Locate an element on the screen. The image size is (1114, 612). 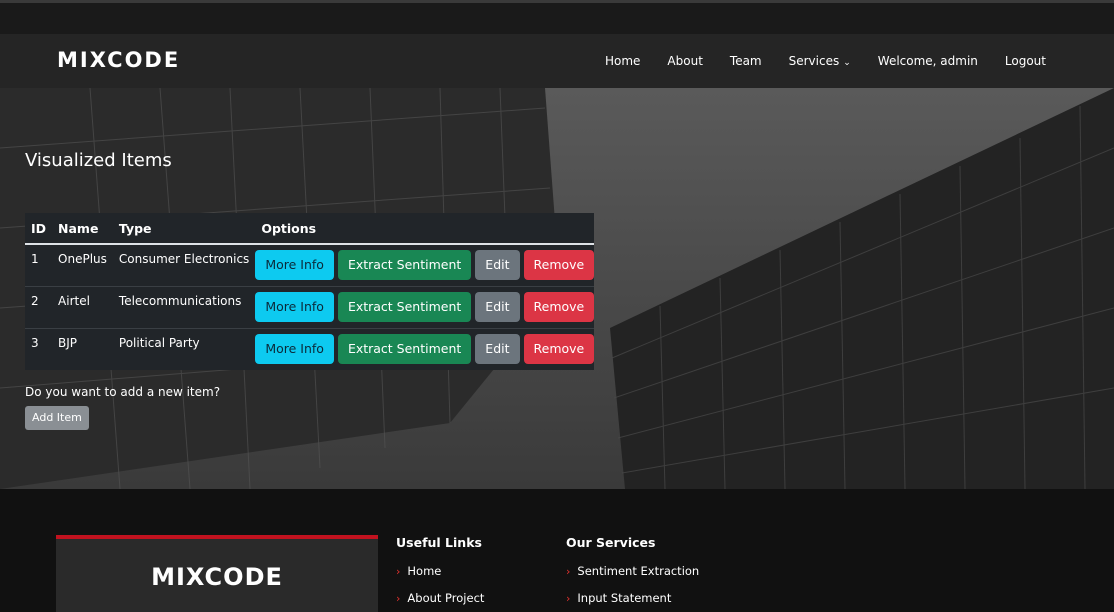
cell-name: OnePlus is located at coordinates (82, 259).